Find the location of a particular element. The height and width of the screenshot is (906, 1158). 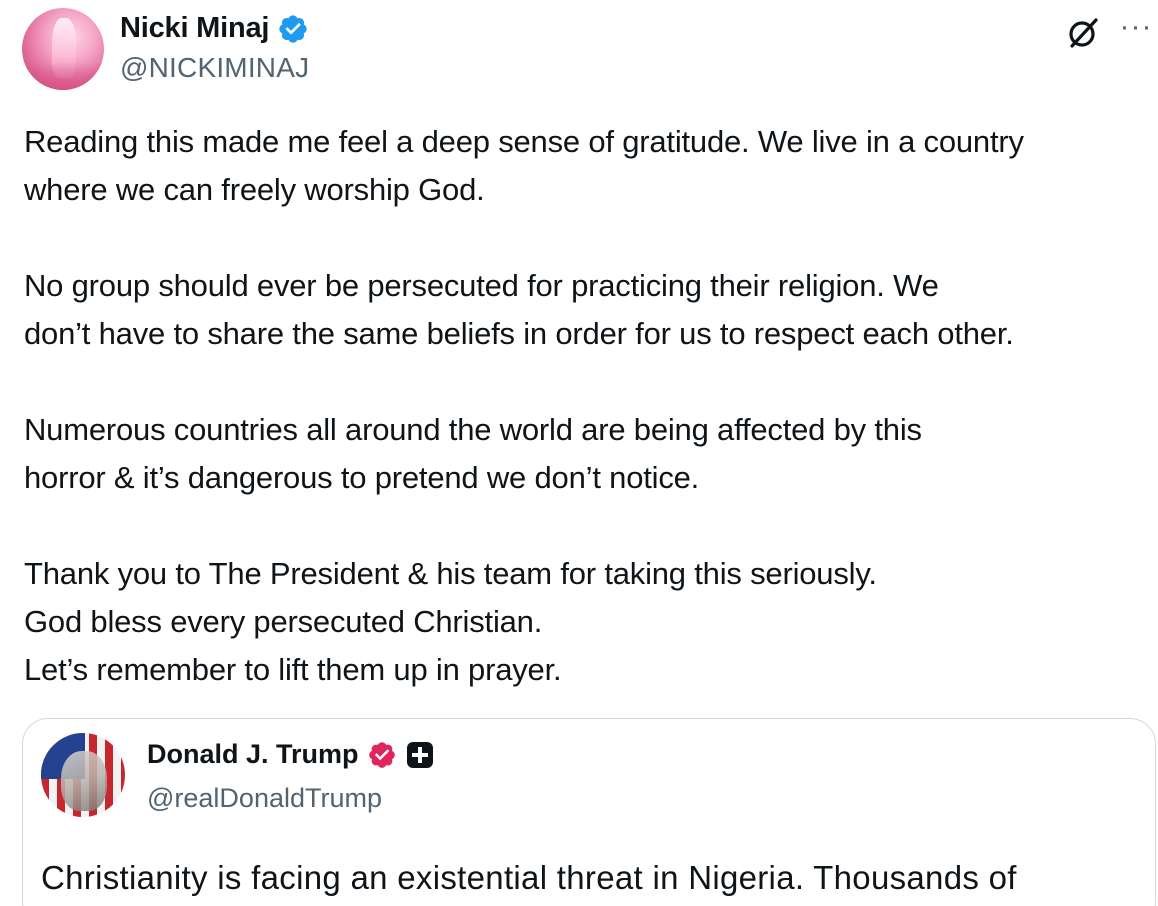

author-name-row: Nicki Minaj is located at coordinates (214, 28).